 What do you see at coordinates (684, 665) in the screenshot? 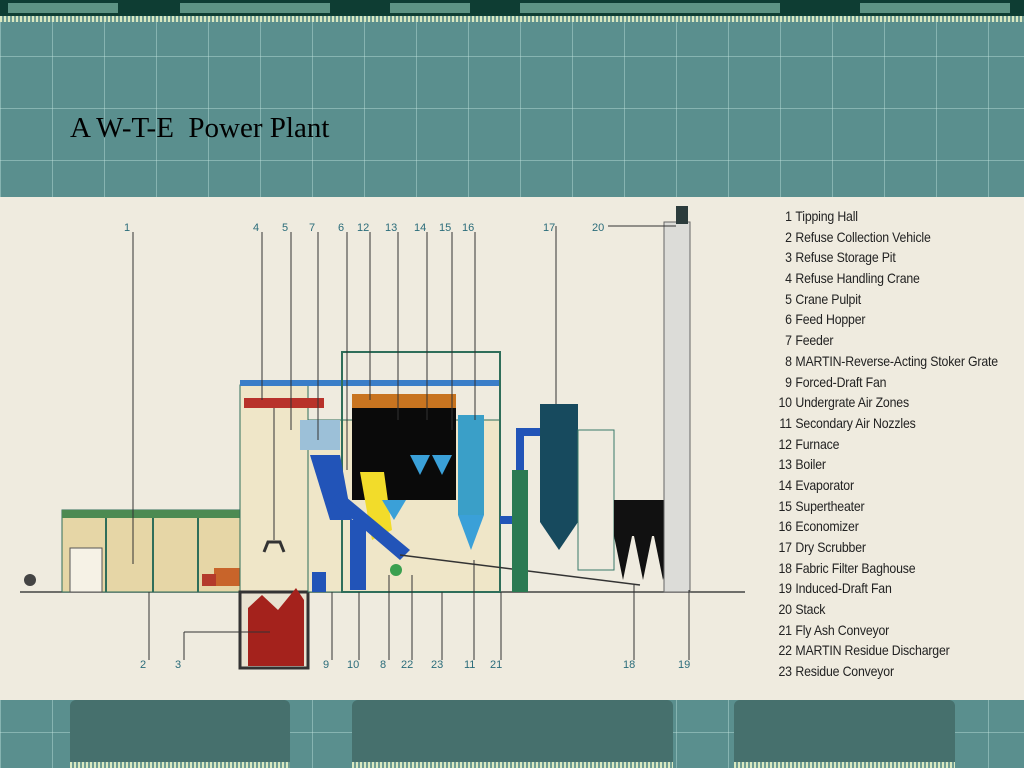
I see `callout-19: 19` at bounding box center [684, 665].